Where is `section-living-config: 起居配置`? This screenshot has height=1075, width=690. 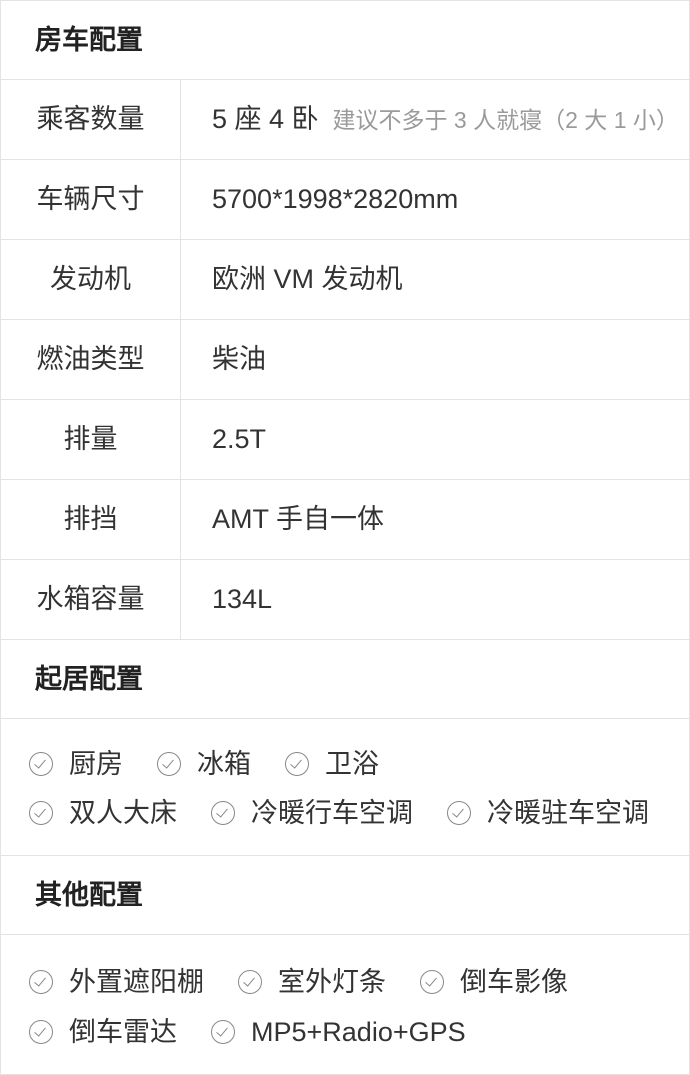
section-living-config: 起居配置 is located at coordinates (345, 679).